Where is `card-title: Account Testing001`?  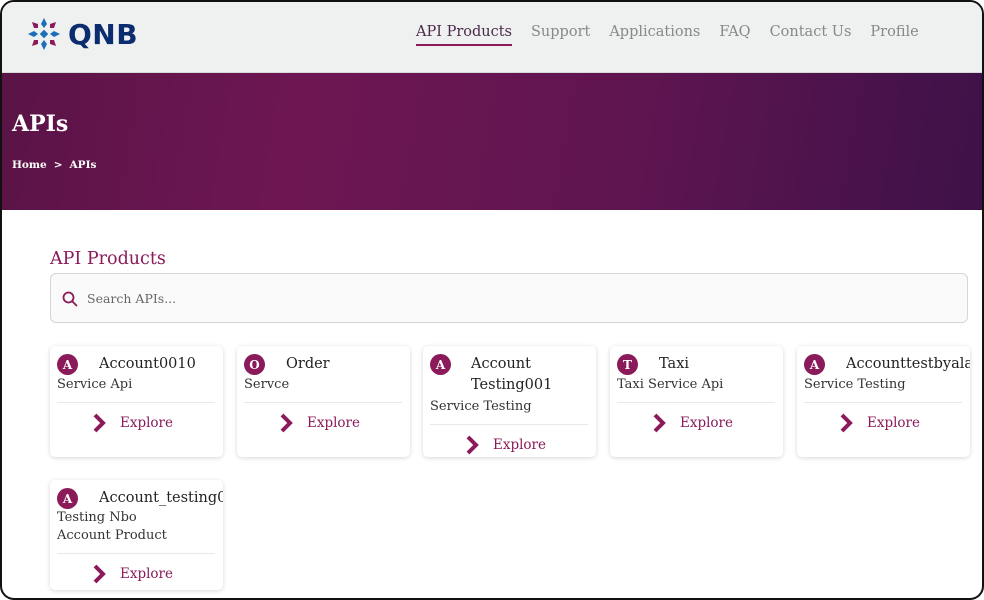
card-title: Account Testing001 is located at coordinates (516, 375).